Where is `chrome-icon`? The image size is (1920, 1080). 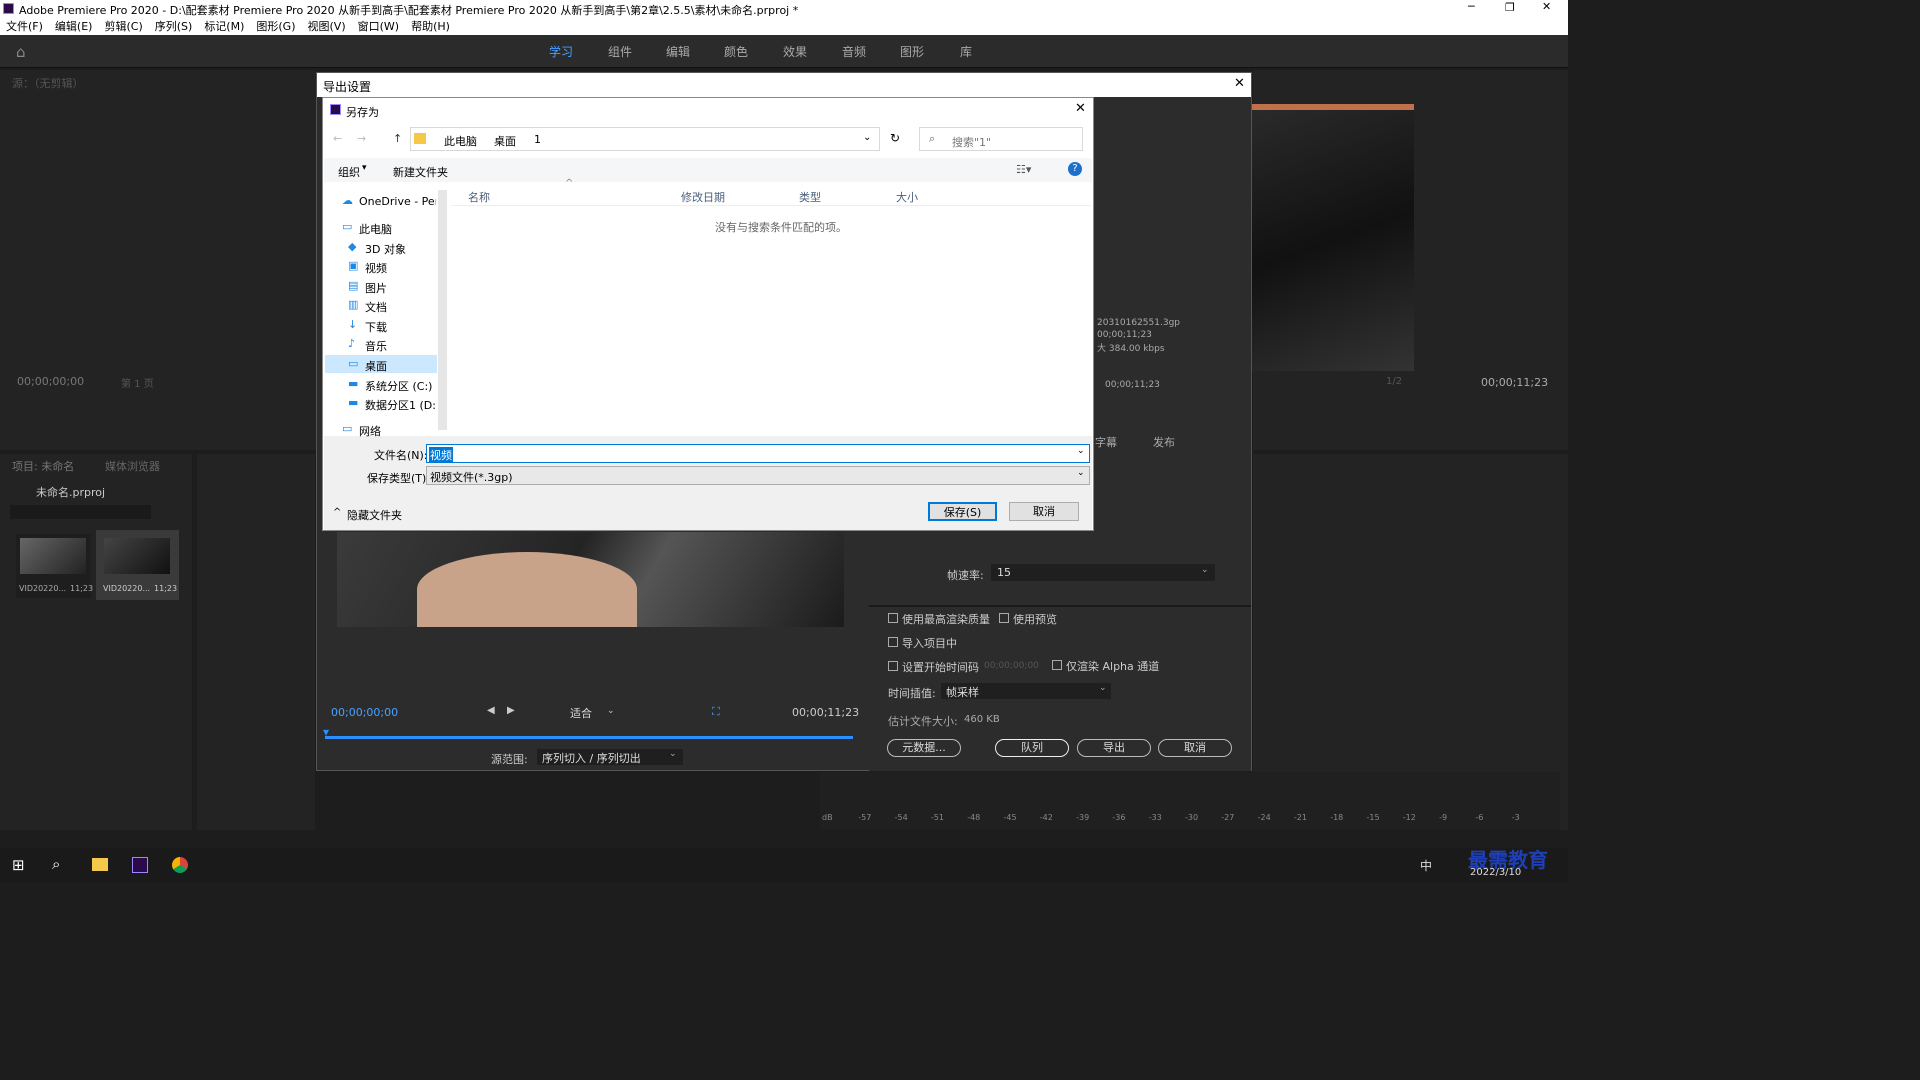
chrome-icon is located at coordinates (180, 865).